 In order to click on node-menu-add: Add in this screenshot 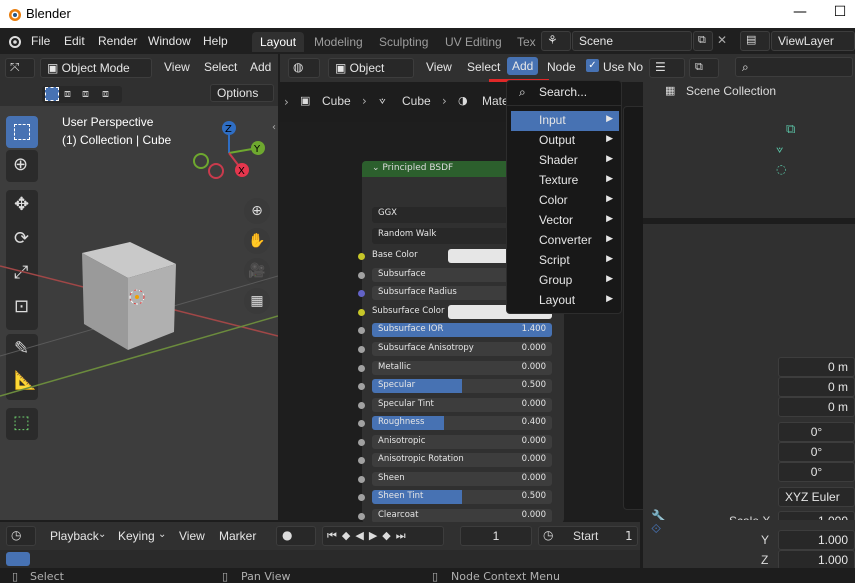, I will do `click(523, 66)`.